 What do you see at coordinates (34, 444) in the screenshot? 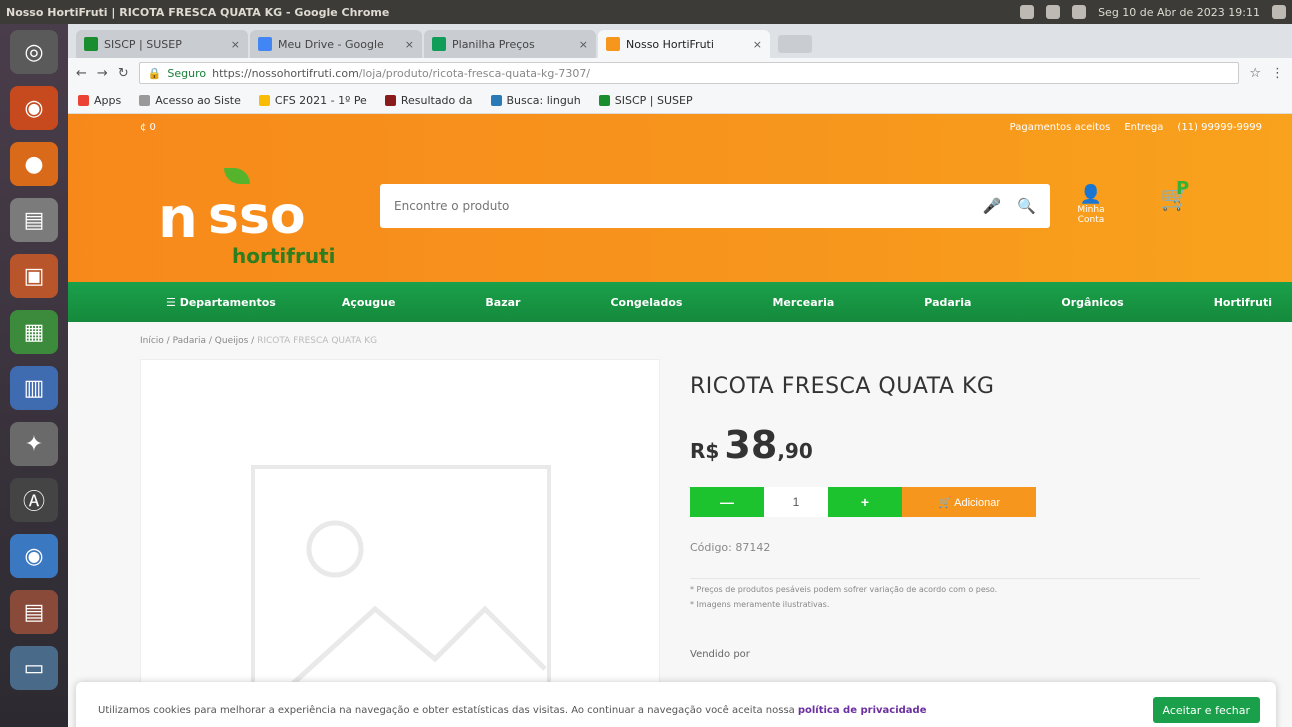
I see `settings-icon: ✦` at bounding box center [34, 444].